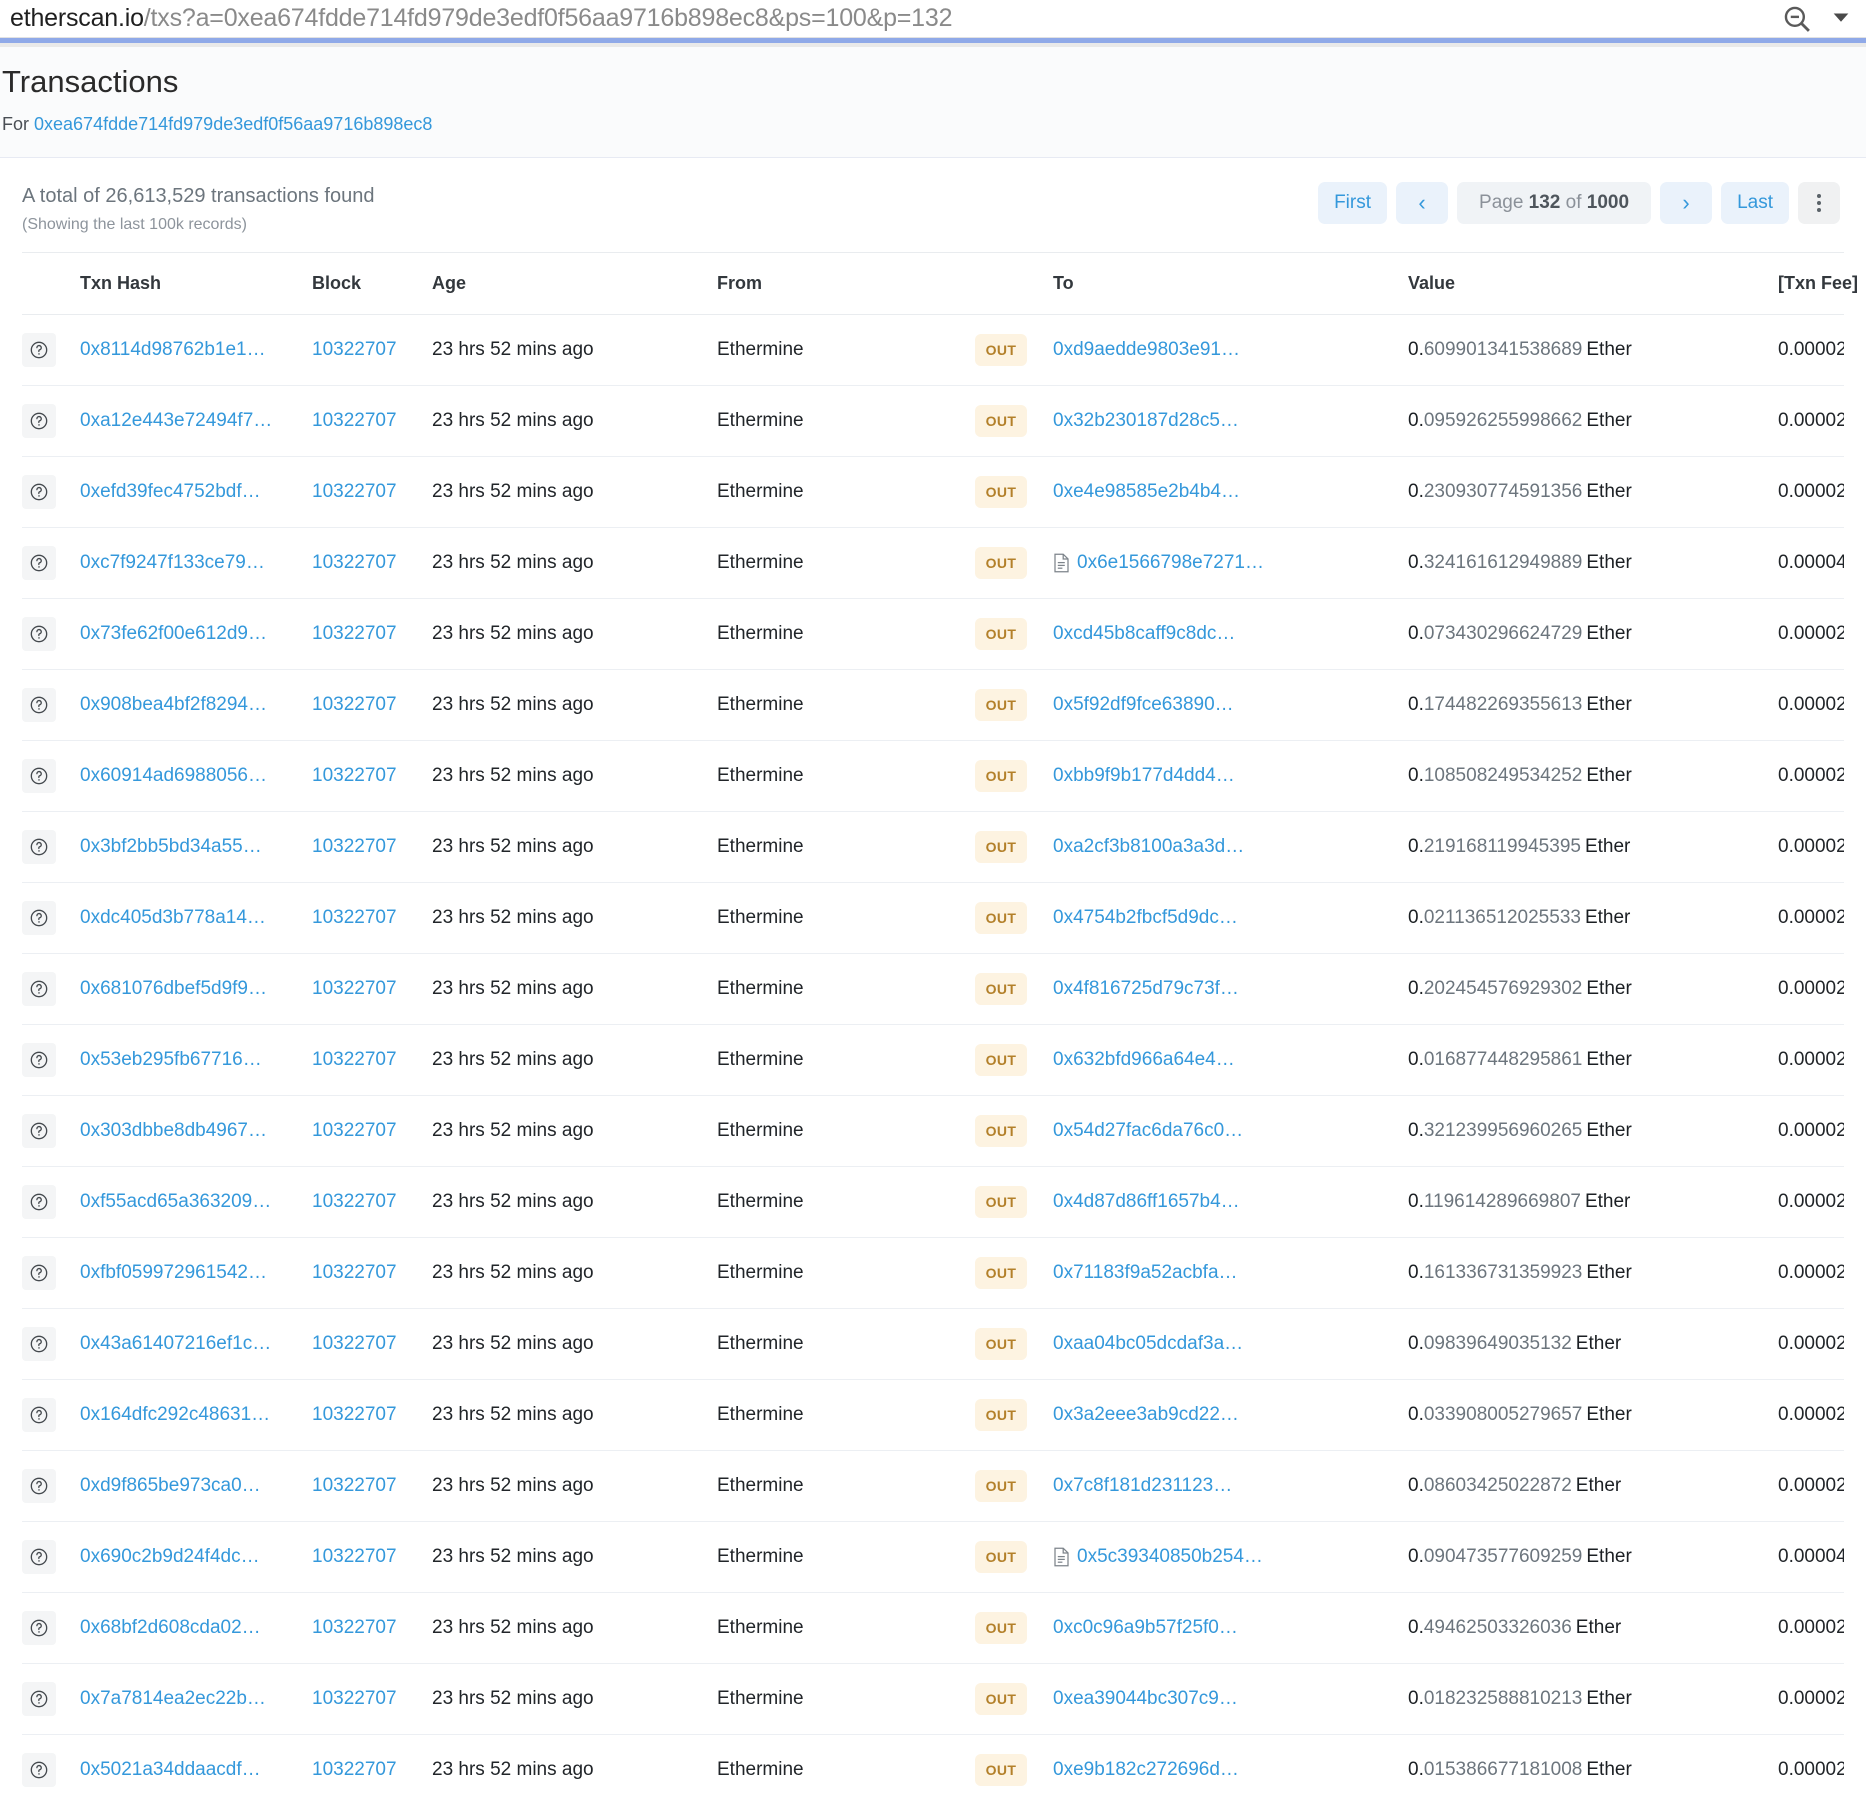 Image resolution: width=1866 pixels, height=1805 pixels. What do you see at coordinates (1797, 19) in the screenshot?
I see `zoom-out-icon` at bounding box center [1797, 19].